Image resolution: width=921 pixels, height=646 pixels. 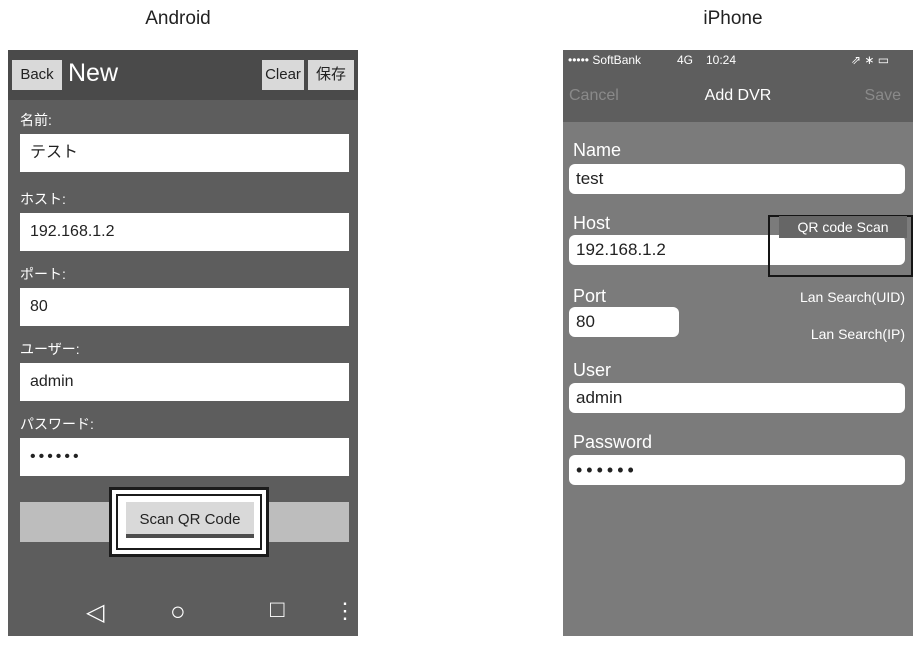 What do you see at coordinates (592, 370) in the screenshot?
I see `user-label: User` at bounding box center [592, 370].